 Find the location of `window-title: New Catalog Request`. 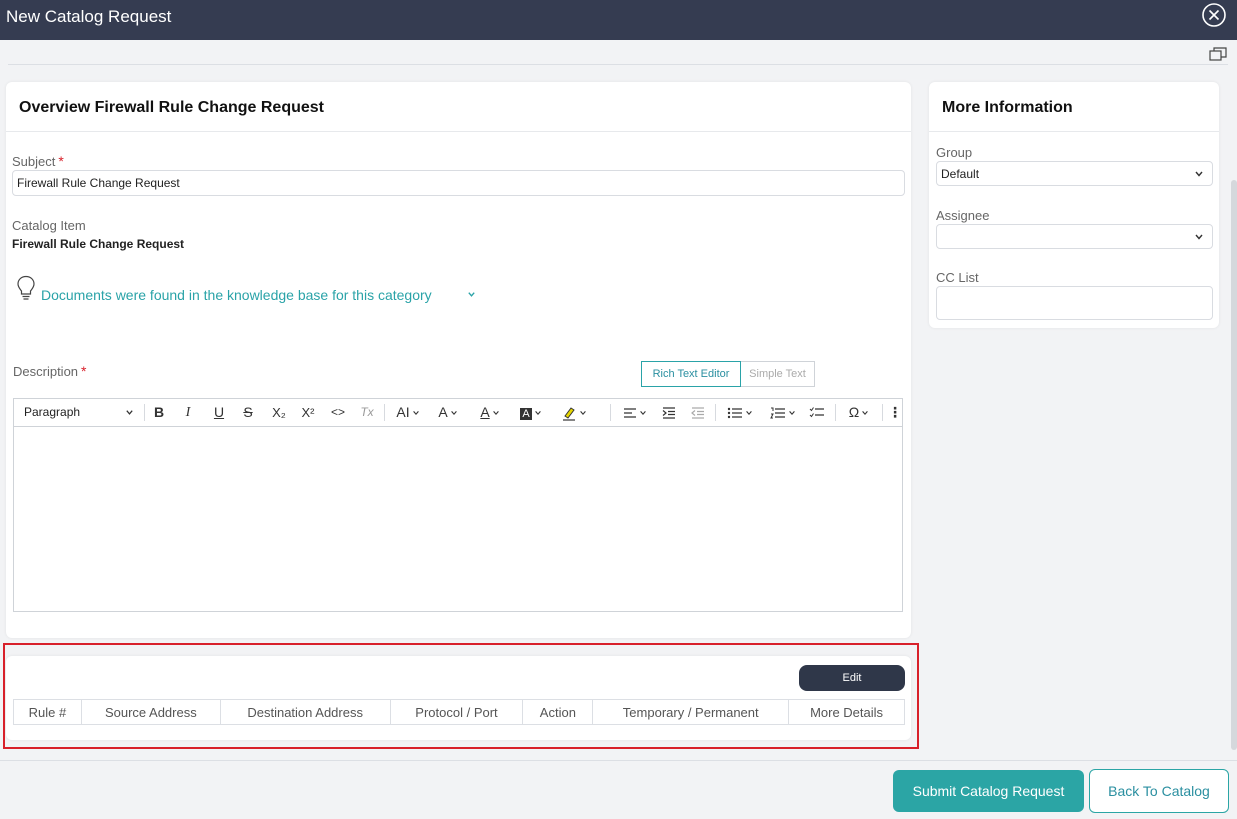

window-title: New Catalog Request is located at coordinates (89, 16).